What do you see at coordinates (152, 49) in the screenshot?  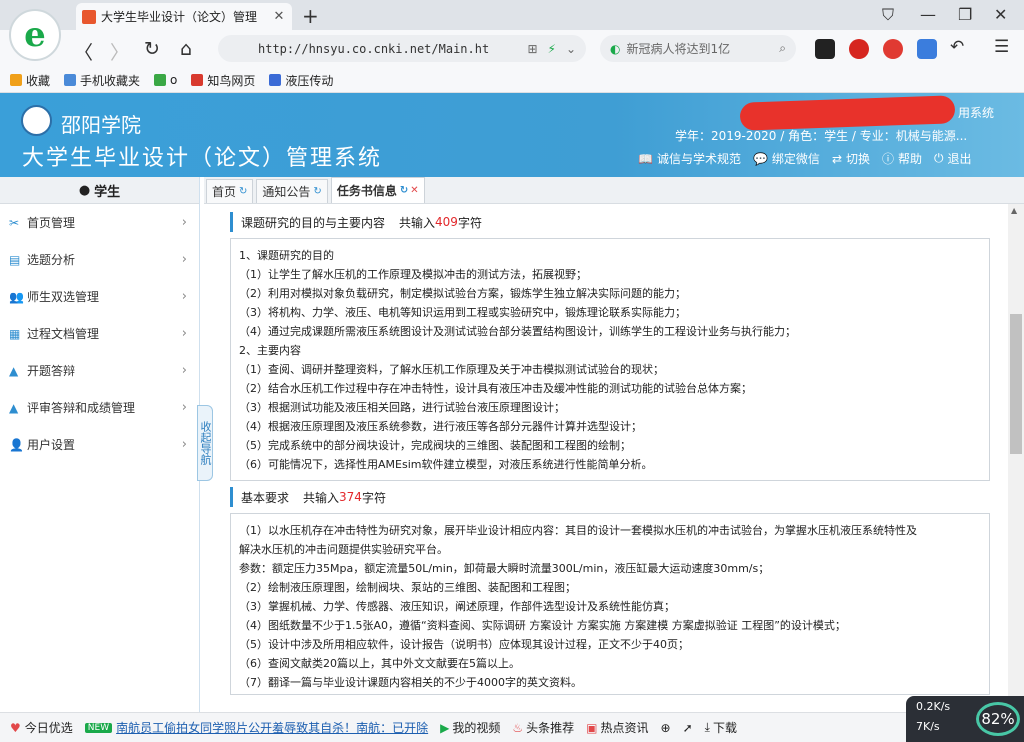 I see `reload-icon: ↻` at bounding box center [152, 49].